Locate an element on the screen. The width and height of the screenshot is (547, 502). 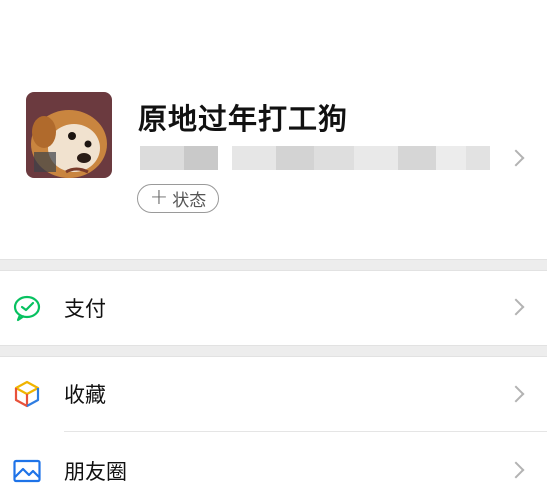
moments-photo-icon is located at coordinates (27, 471).